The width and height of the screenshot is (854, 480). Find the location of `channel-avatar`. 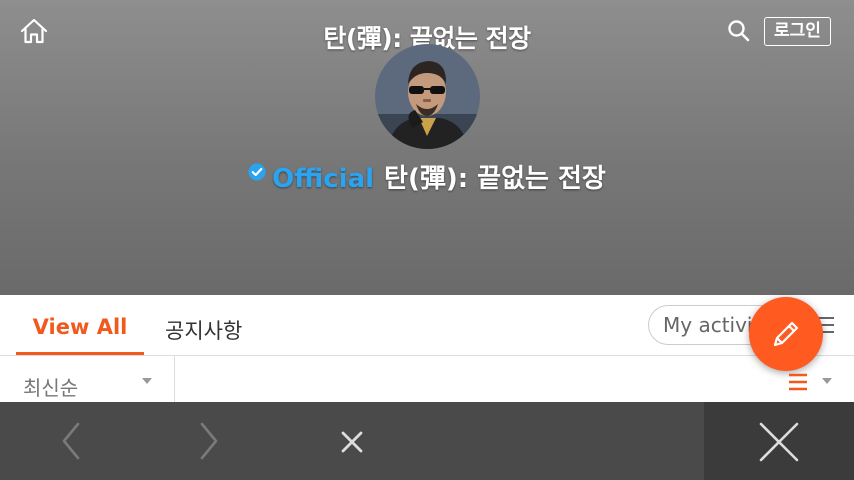

channel-avatar is located at coordinates (427, 96).